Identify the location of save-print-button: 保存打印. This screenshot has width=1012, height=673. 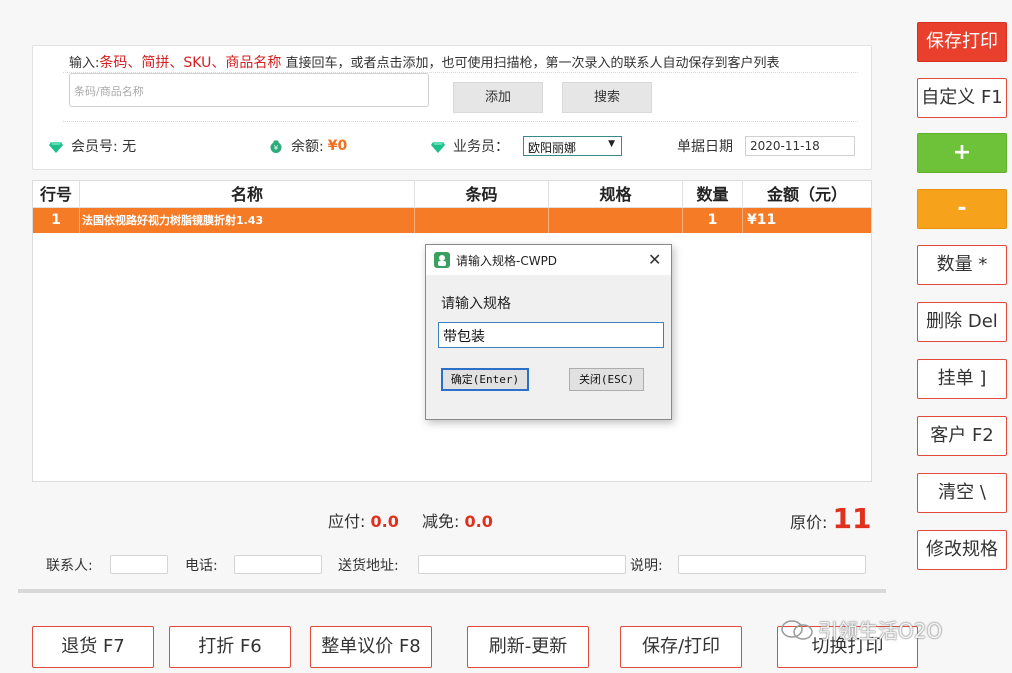
(962, 42).